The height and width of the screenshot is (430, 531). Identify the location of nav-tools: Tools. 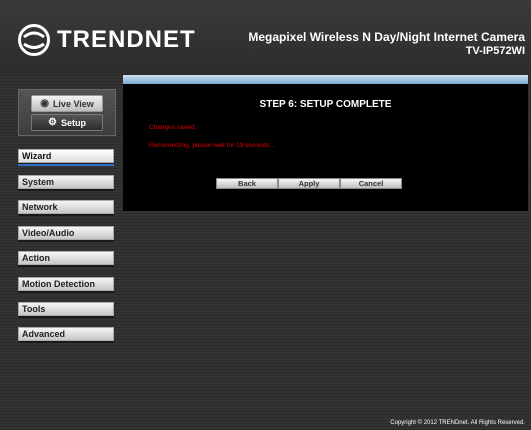
(66, 309).